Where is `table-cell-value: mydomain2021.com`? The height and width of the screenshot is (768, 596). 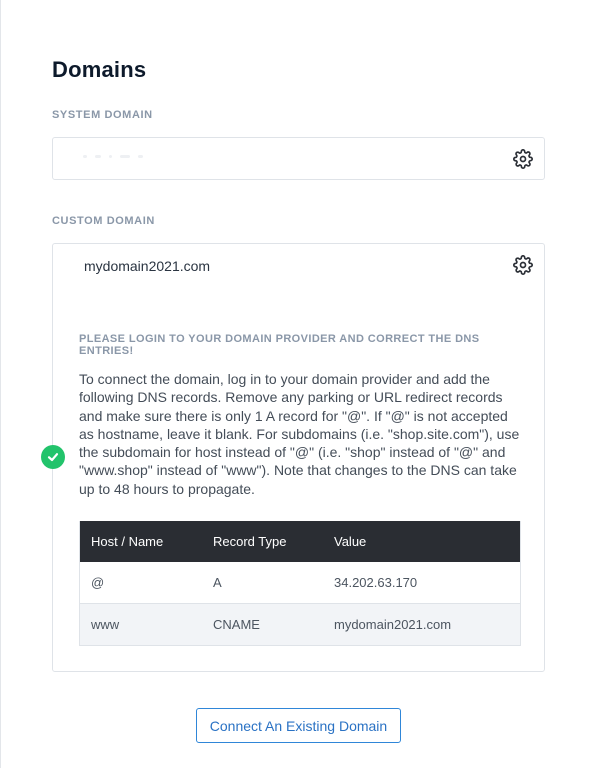
table-cell-value: mydomain2021.com is located at coordinates (422, 624).